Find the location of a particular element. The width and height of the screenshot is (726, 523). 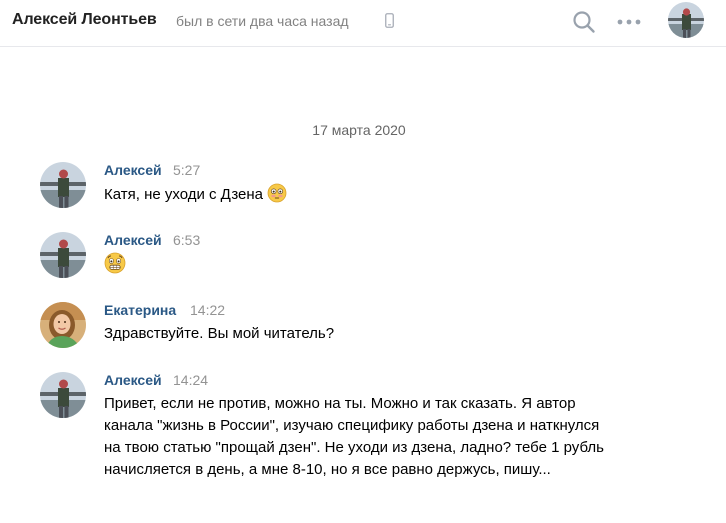

contact-status: был в сети два часа назад is located at coordinates (262, 21).